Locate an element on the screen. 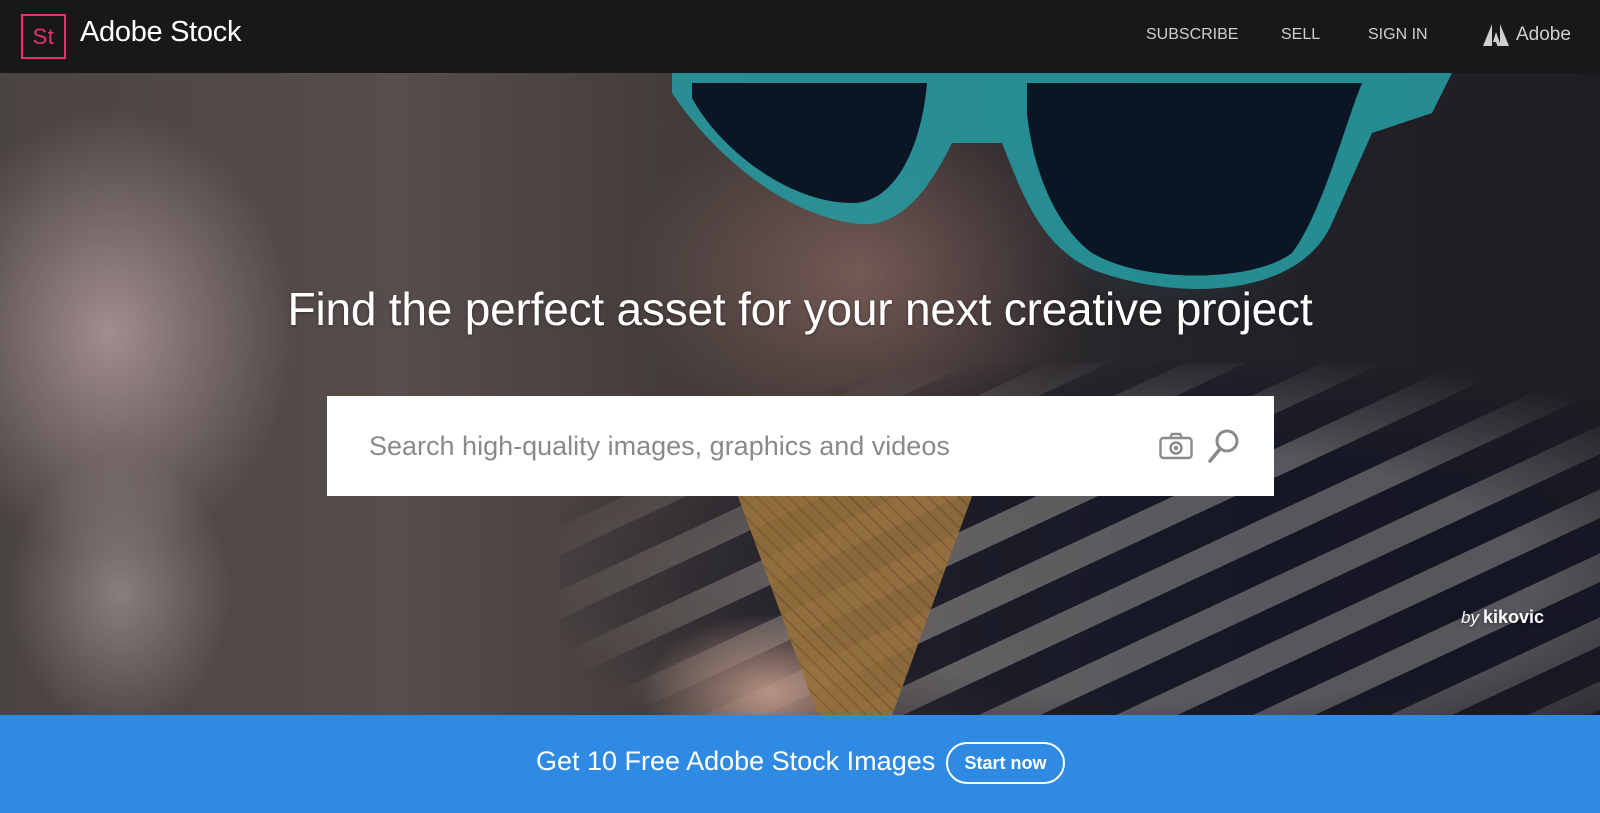 Image resolution: width=1600 pixels, height=813 pixels. adobe-logo-icon is located at coordinates (1496, 35).